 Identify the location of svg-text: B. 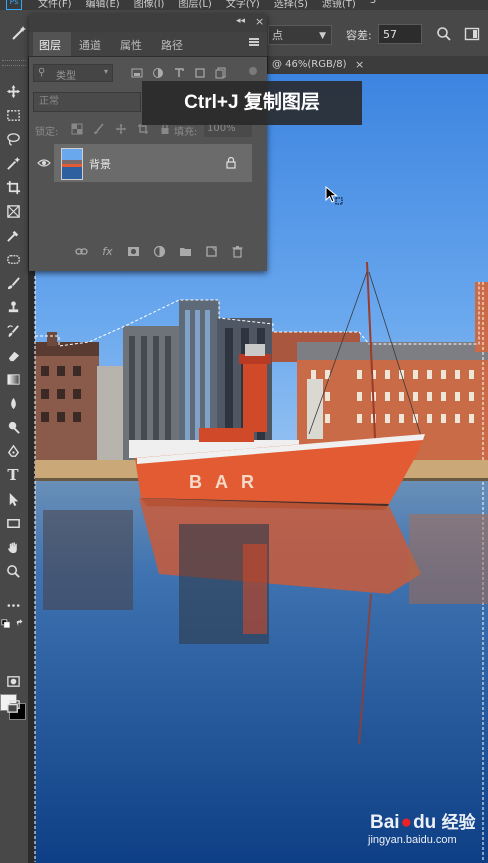
(195, 482).